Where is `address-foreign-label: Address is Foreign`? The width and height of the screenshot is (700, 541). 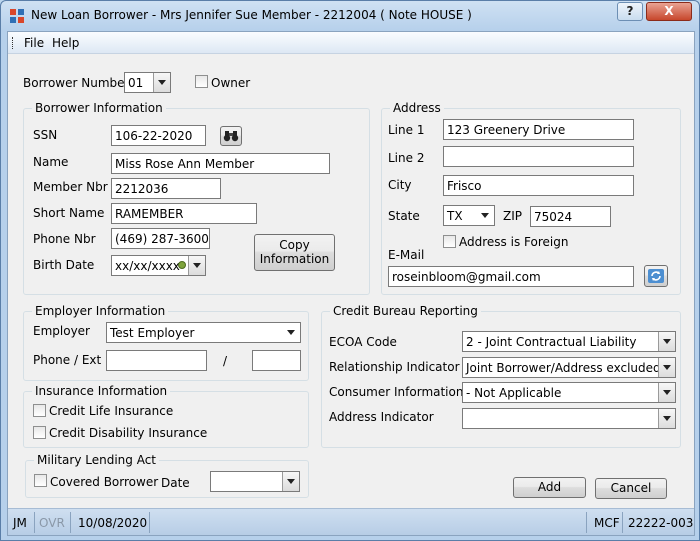 address-foreign-label: Address is Foreign is located at coordinates (514, 242).